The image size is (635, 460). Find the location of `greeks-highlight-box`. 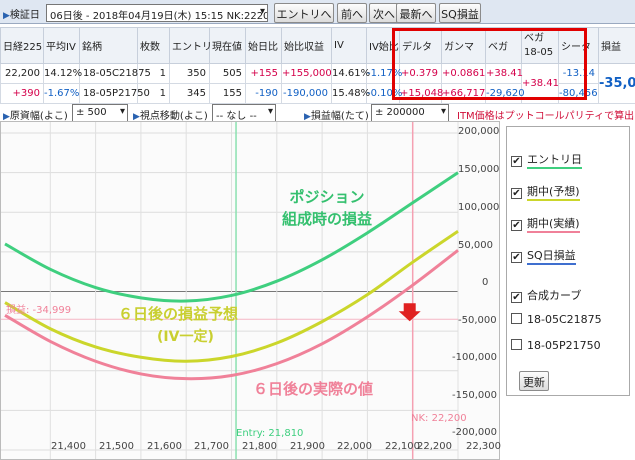

greeks-highlight-box is located at coordinates (489, 64).